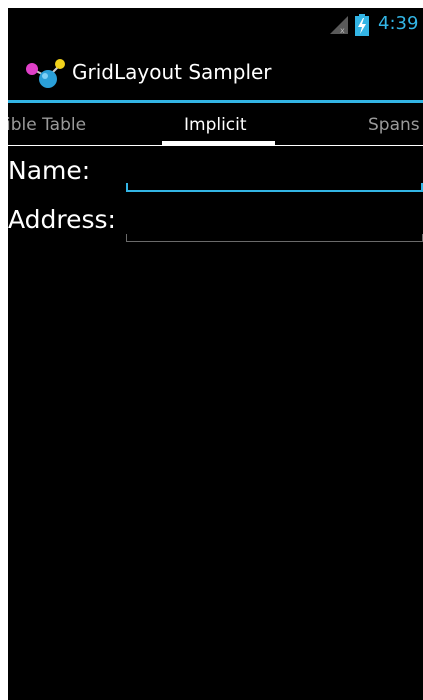  Describe the element at coordinates (394, 125) in the screenshot. I see `tab-spans: Spans` at that location.